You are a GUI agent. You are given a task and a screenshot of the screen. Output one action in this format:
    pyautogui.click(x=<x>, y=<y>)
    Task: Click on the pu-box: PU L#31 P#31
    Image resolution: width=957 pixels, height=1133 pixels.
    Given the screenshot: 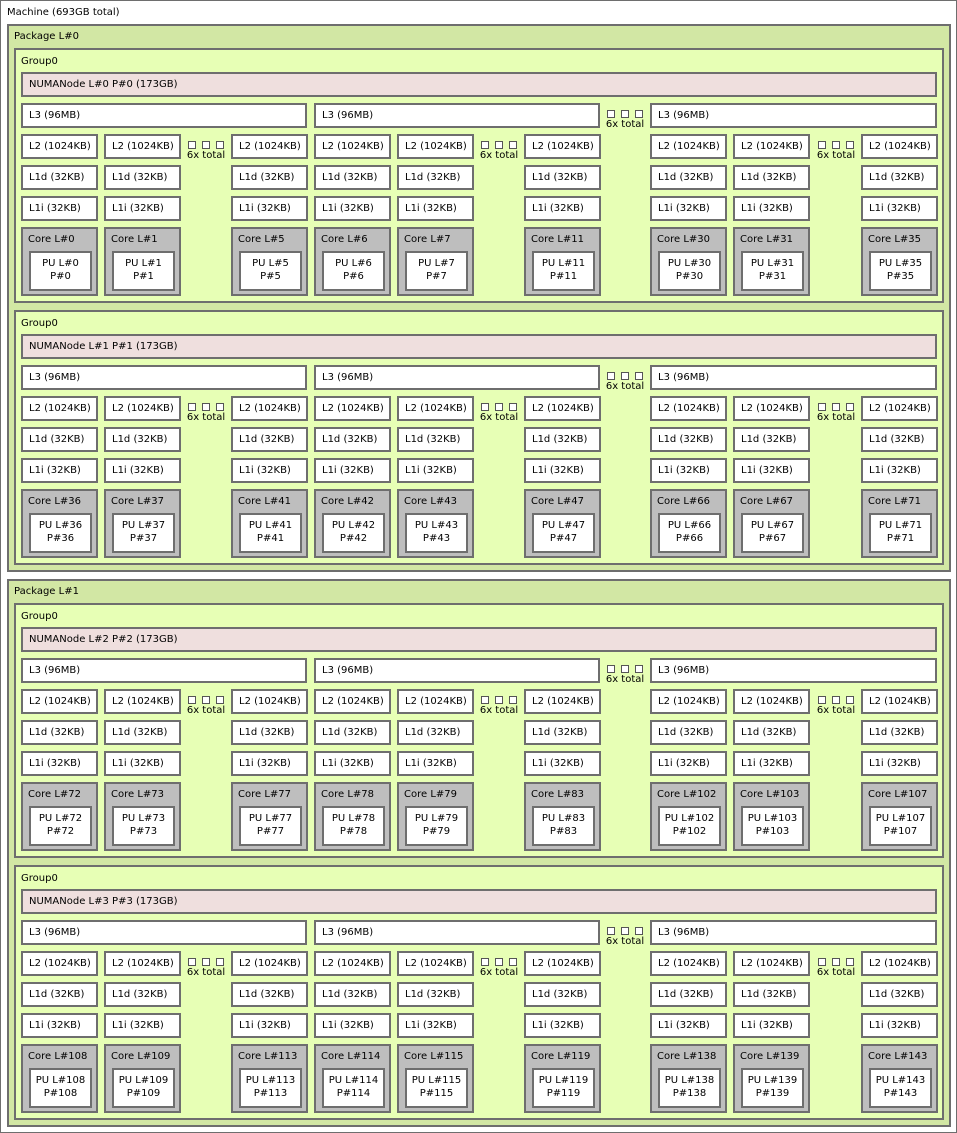 What is the action you would take?
    pyautogui.click(x=772, y=271)
    